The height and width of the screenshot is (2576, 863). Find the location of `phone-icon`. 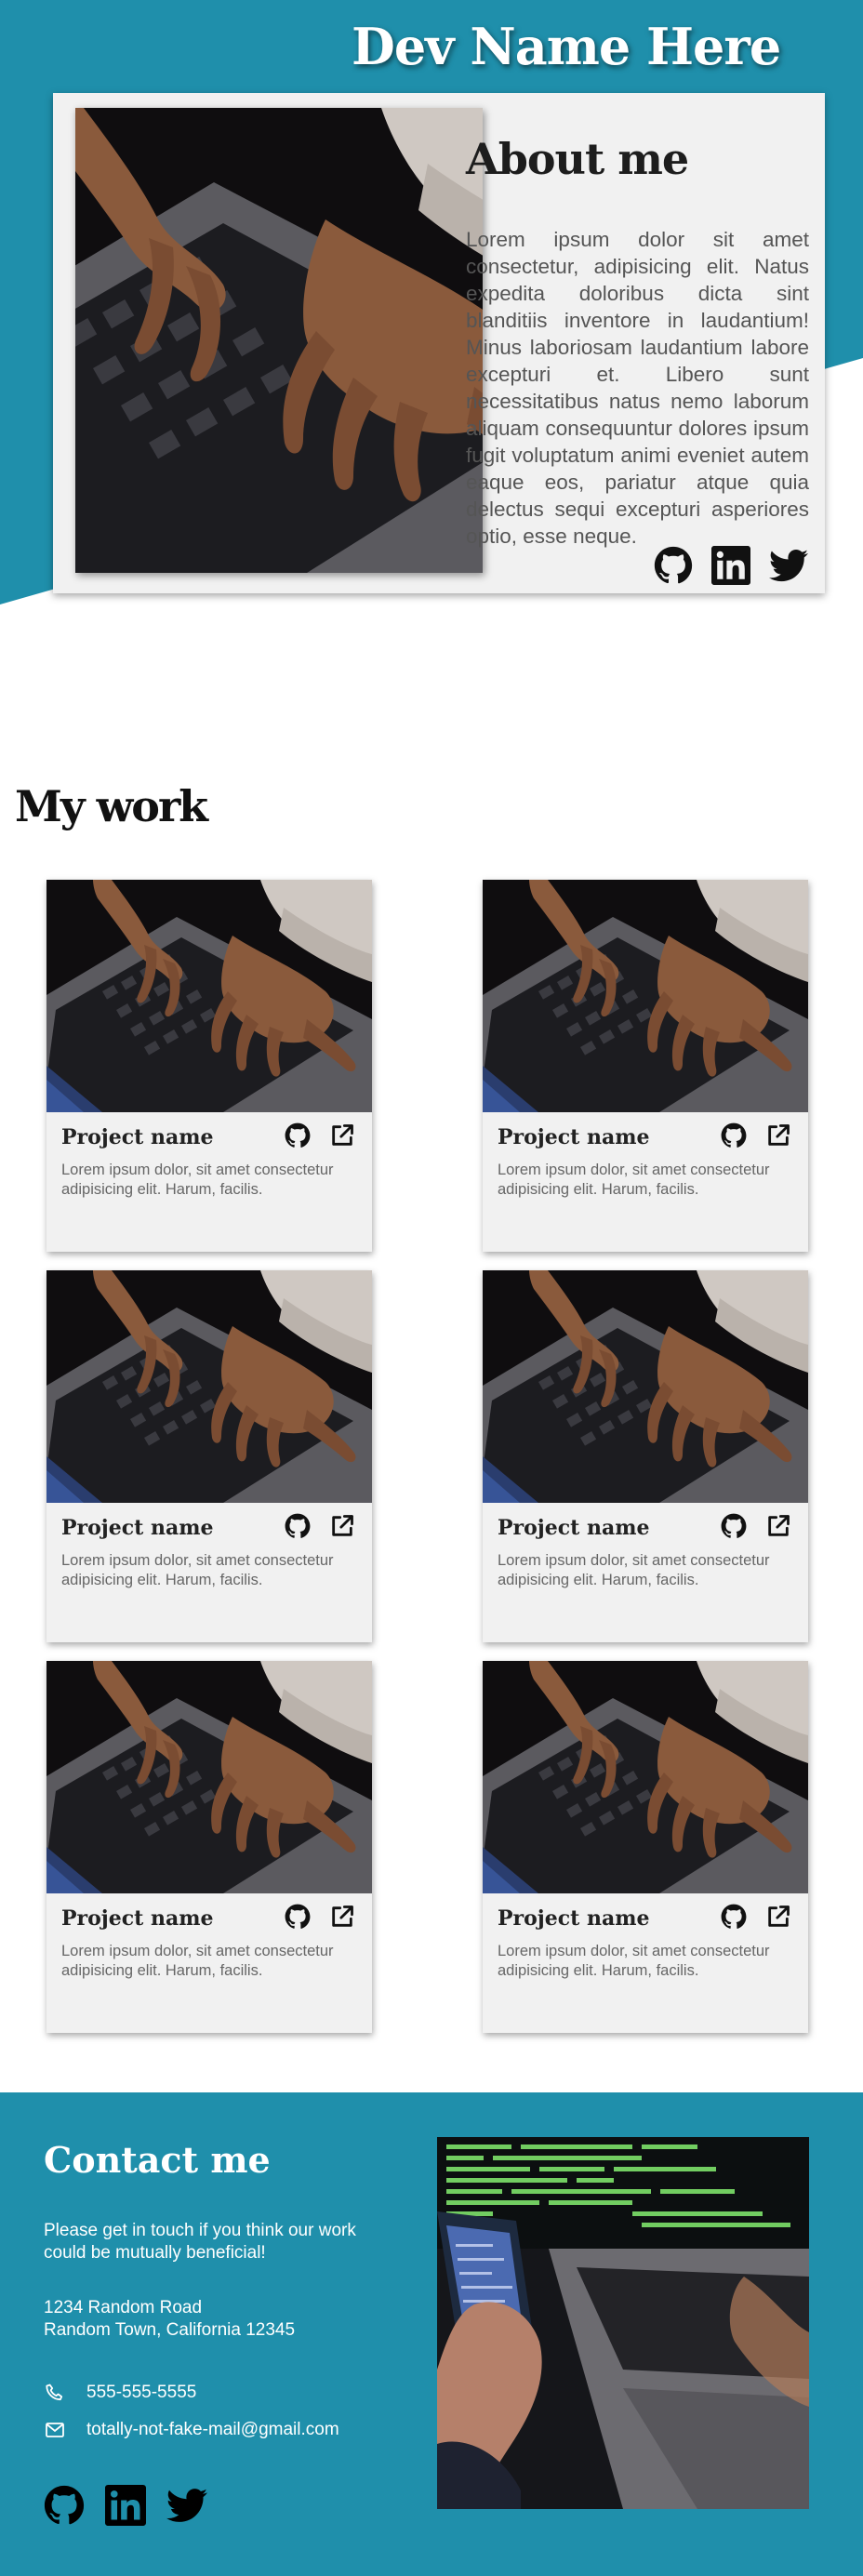

phone-icon is located at coordinates (55, 2393).